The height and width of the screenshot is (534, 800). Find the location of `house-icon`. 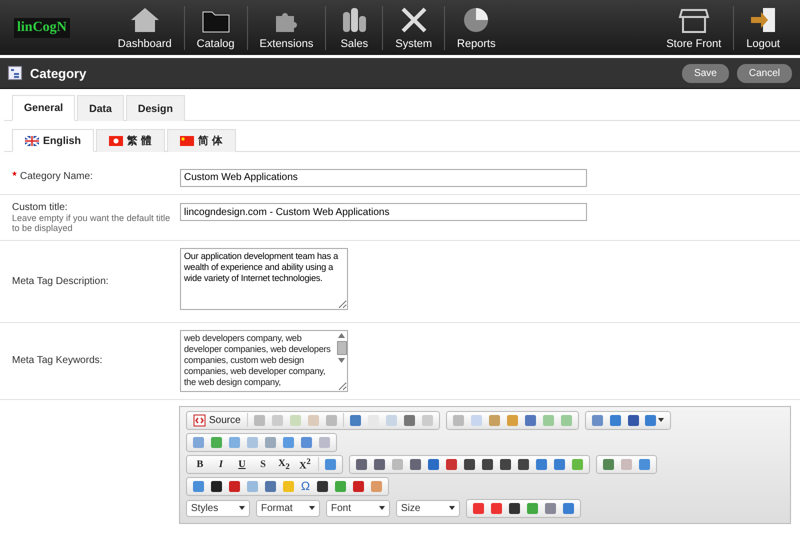

house-icon is located at coordinates (144, 20).